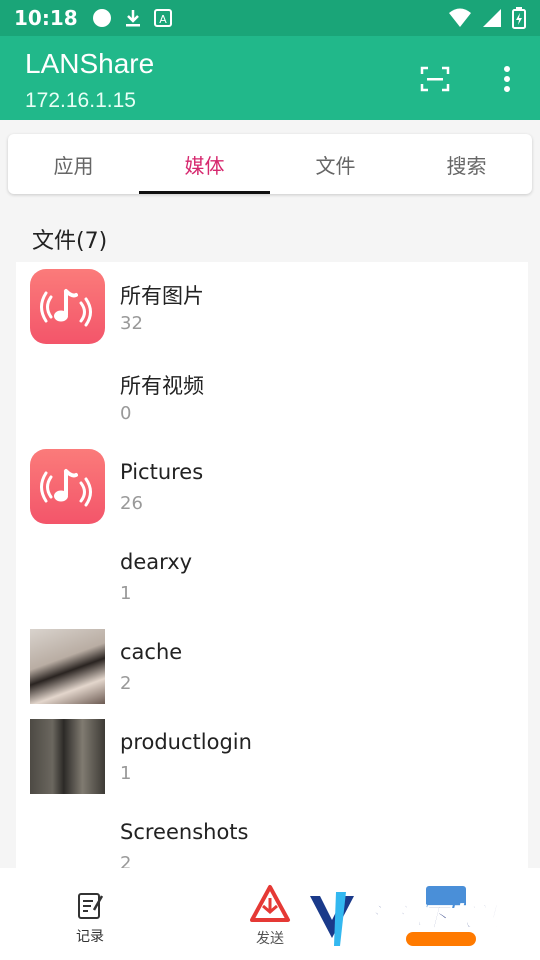 This screenshot has height=960, width=540. What do you see at coordinates (507, 79) in the screenshot?
I see `more-vert-icon` at bounding box center [507, 79].